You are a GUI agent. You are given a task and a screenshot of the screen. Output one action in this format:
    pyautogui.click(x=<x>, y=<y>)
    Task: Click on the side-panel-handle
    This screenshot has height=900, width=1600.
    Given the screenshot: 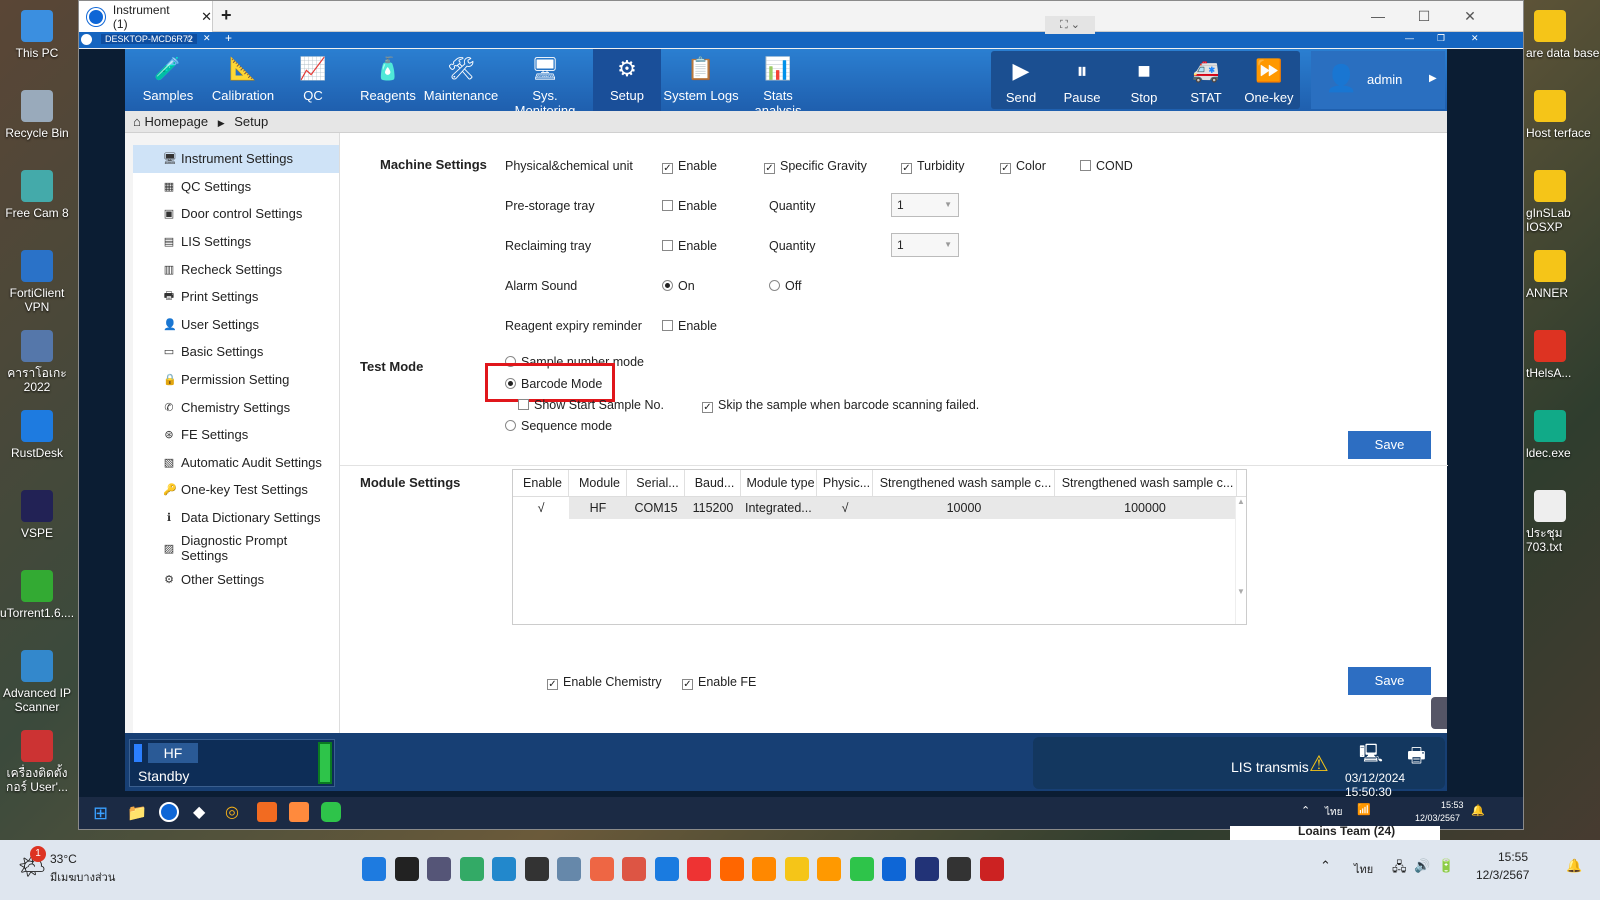 What is the action you would take?
    pyautogui.click(x=1439, y=713)
    